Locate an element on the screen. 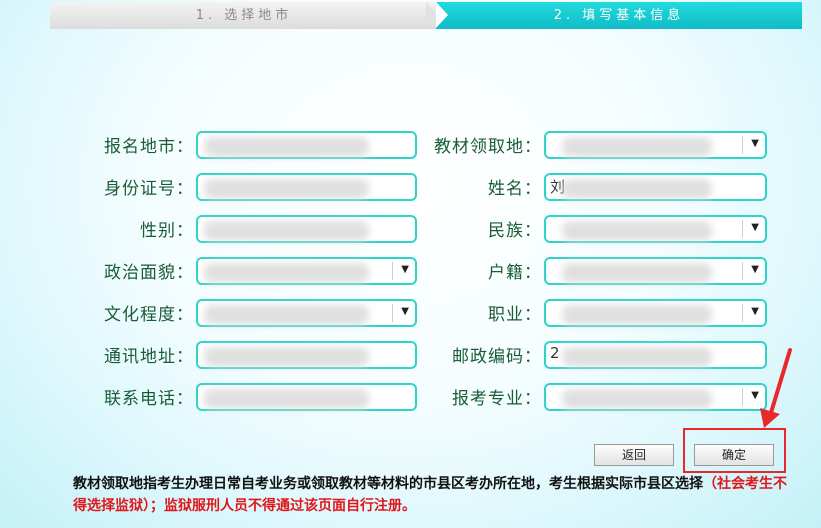 Image resolution: width=821 pixels, height=528 pixels. step-header: 1. 选择地市 2. 填写基本信息 is located at coordinates (426, 15).